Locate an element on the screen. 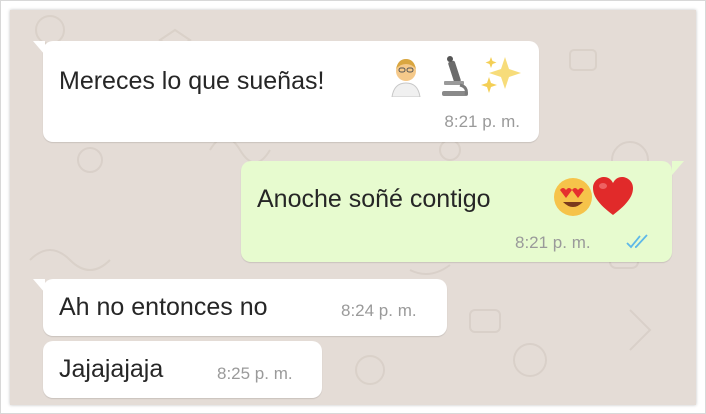 This screenshot has width=706, height=414. message-bubble-incoming: Ah no entonces no 8:24 p. m. is located at coordinates (245, 307).